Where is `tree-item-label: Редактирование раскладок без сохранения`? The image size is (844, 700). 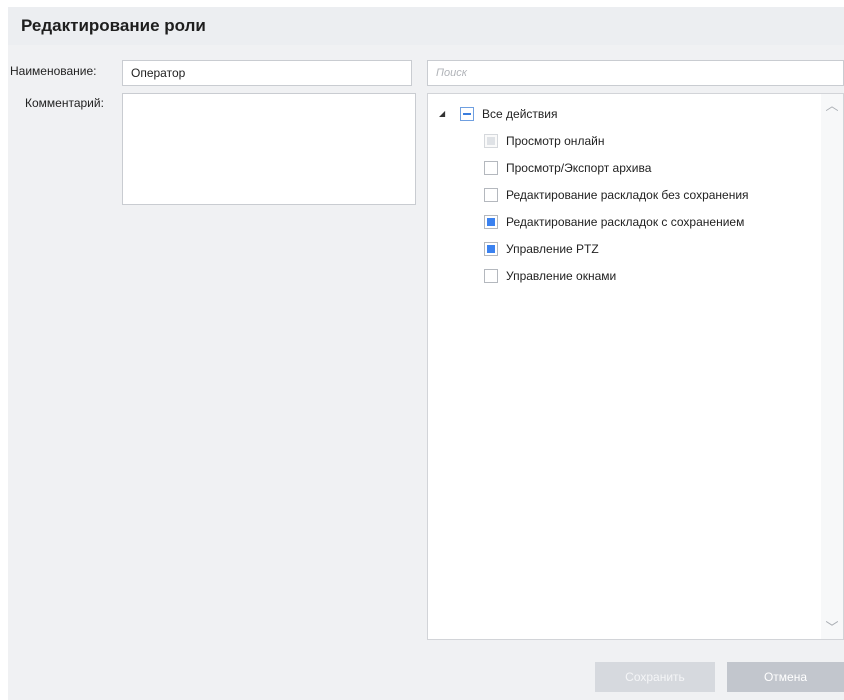 tree-item-label: Редактирование раскладок без сохранения is located at coordinates (627, 195).